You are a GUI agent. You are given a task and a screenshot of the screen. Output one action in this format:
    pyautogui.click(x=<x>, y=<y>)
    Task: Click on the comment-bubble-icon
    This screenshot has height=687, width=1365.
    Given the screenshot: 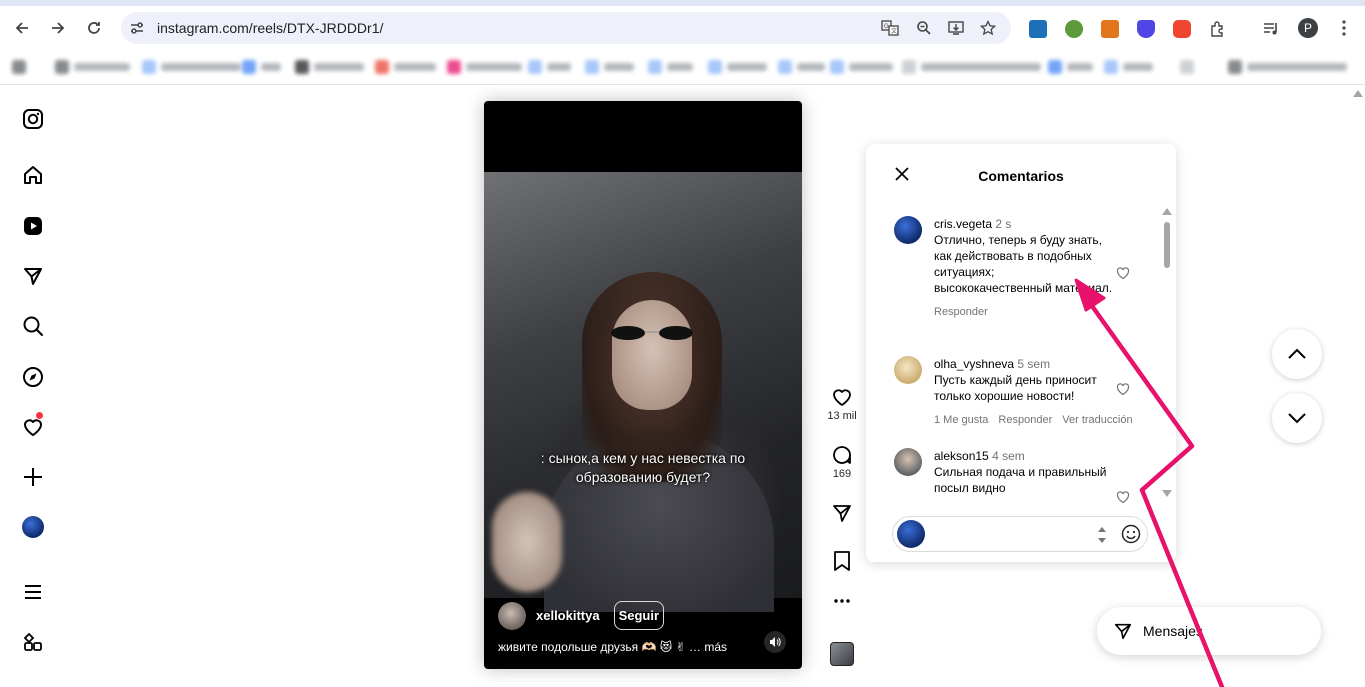 What is the action you would take?
    pyautogui.click(x=842, y=455)
    